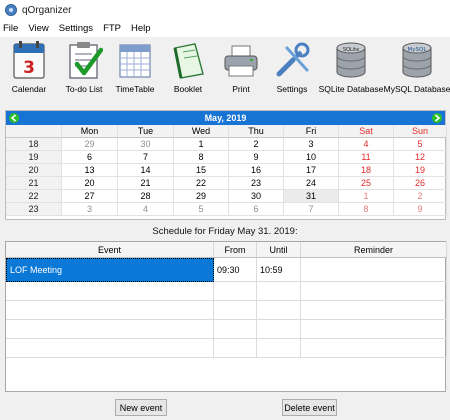 The width and height of the screenshot is (450, 420). I want to click on menu-view: View, so click(38, 28).